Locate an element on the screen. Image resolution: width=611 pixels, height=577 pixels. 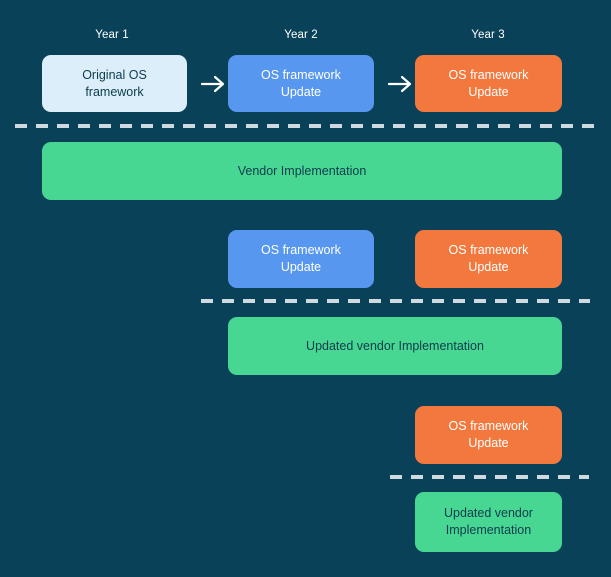
framework-box-row2-update-orange-text: OS framework Update is located at coordinates (489, 259).